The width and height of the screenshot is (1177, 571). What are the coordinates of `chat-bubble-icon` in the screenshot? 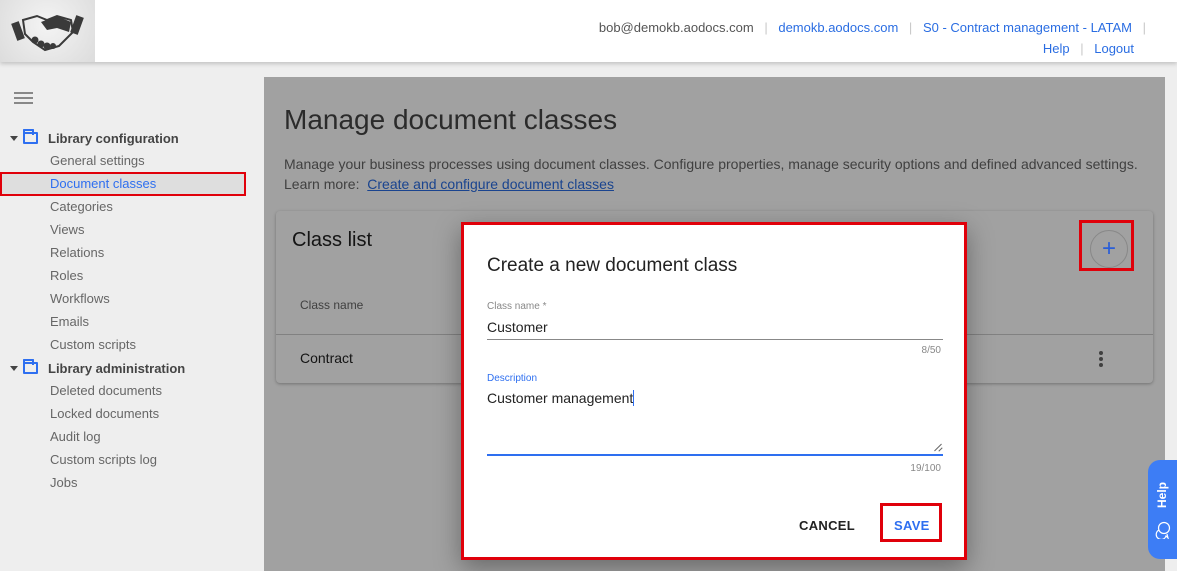 It's located at (1163, 530).